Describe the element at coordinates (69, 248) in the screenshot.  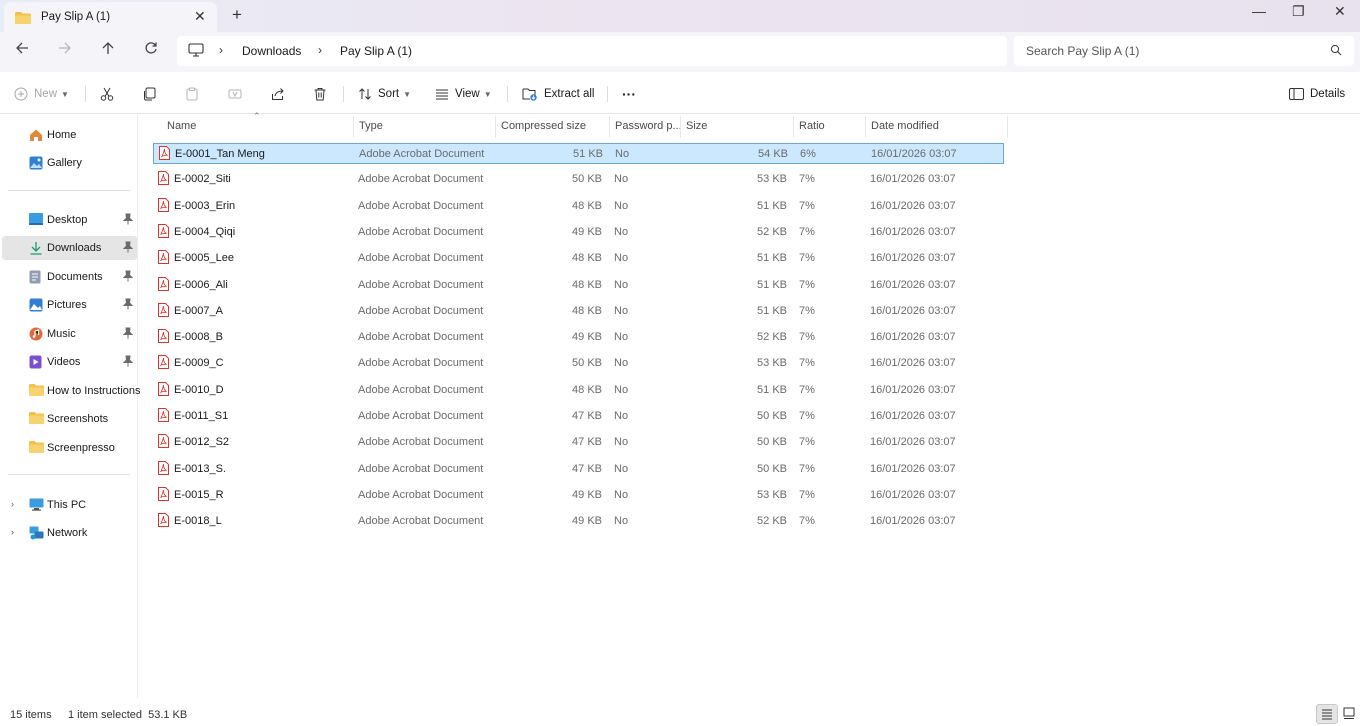
I see `sidebar-item-downloads: Downloads` at that location.